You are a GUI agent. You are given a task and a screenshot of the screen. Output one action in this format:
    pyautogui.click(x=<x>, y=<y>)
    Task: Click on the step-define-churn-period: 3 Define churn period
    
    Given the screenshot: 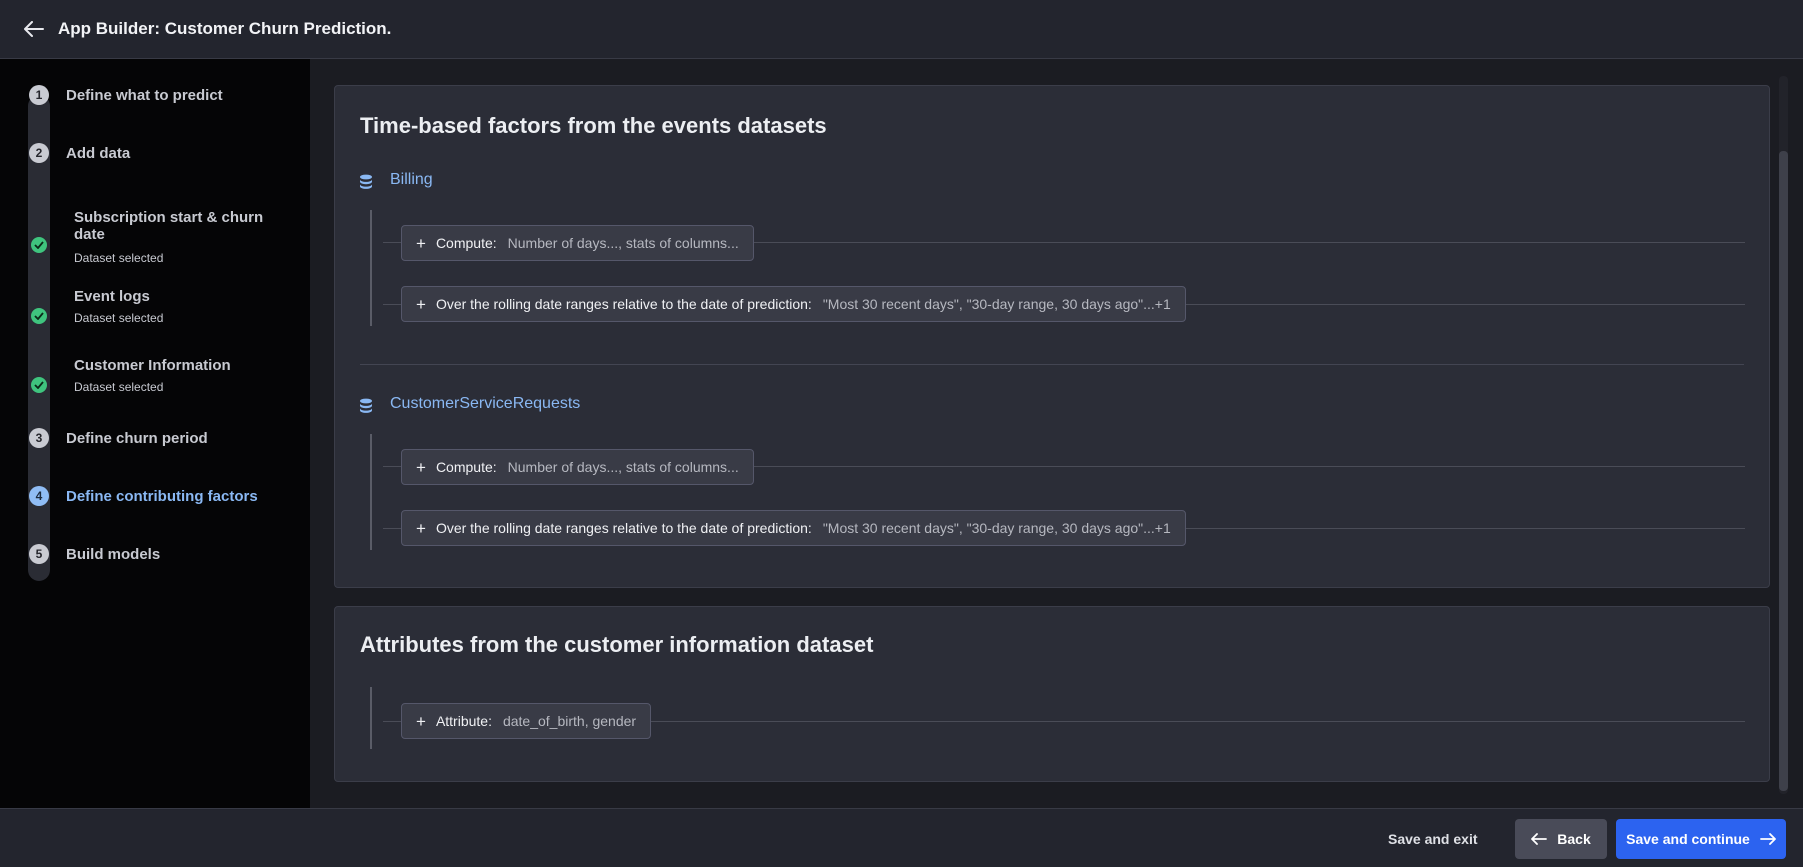 What is the action you would take?
    pyautogui.click(x=155, y=438)
    